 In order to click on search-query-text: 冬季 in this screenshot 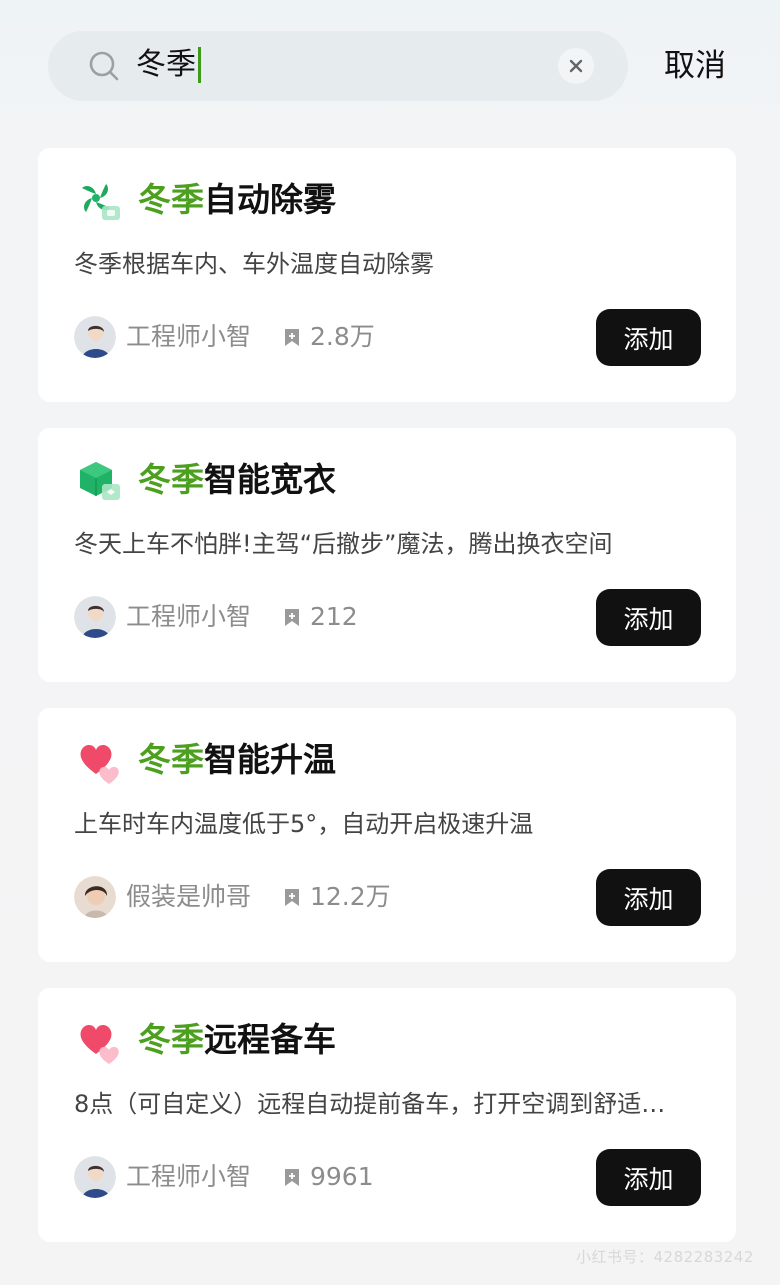, I will do `click(166, 64)`.